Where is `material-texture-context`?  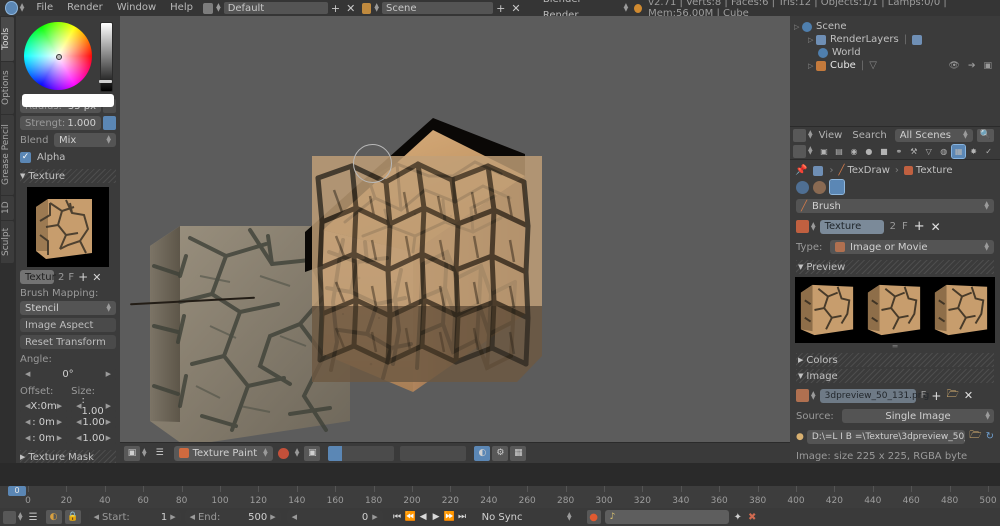
material-texture-context is located at coordinates (819, 187).